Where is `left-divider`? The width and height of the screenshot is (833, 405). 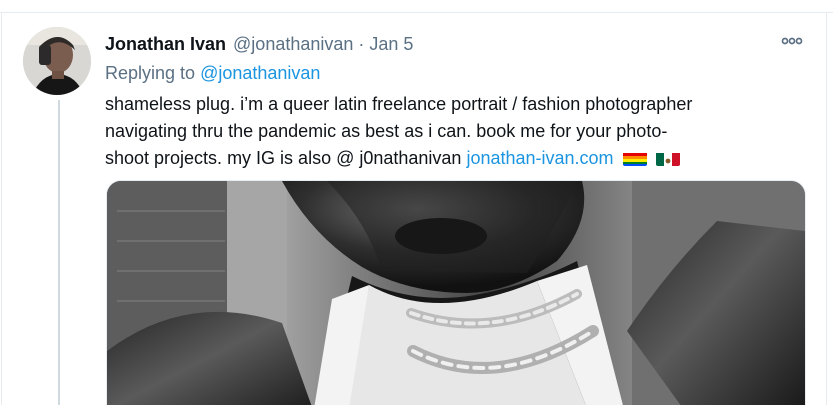
left-divider is located at coordinates (1, 208).